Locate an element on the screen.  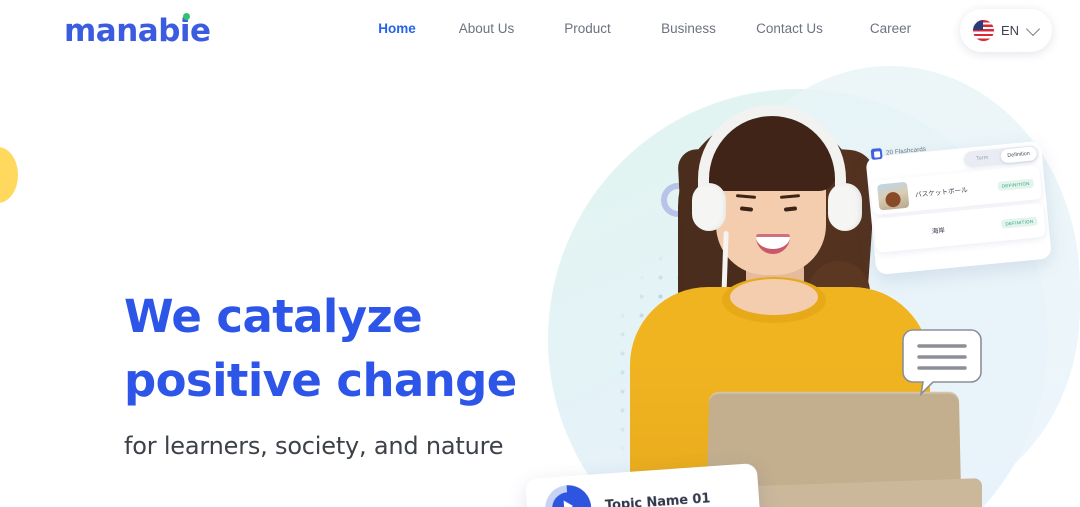
page-subtitle: for learners, society, and nature is located at coordinates (314, 446).